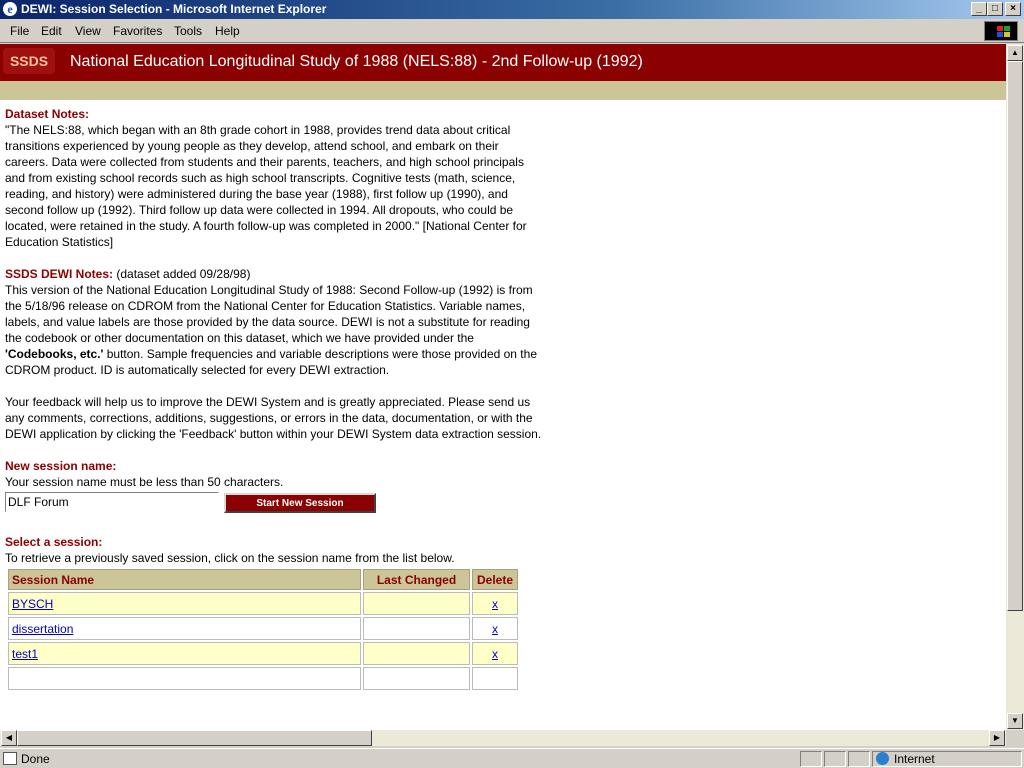 The image size is (1024, 768). What do you see at coordinates (997, 738) in the screenshot?
I see `scroll-right-icon: ▶` at bounding box center [997, 738].